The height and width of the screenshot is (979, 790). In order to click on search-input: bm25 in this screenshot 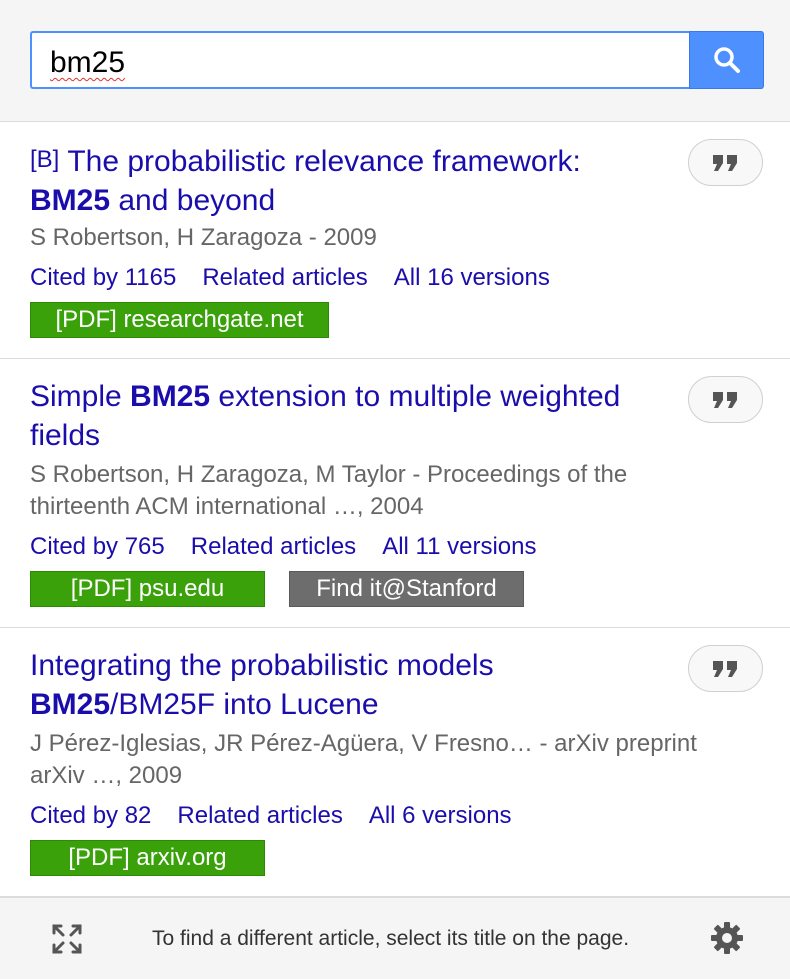, I will do `click(360, 60)`.